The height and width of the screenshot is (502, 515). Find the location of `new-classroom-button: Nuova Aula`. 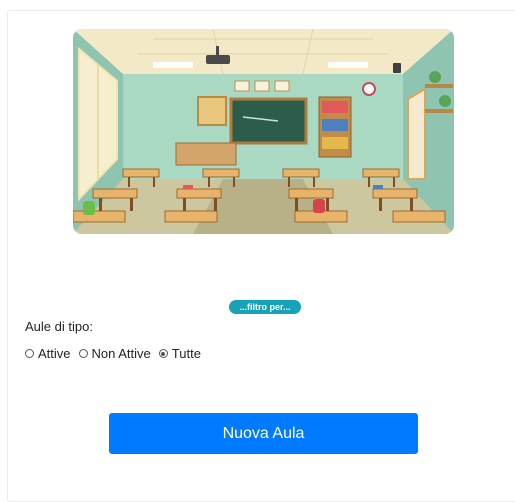

new-classroom-button: Nuova Aula is located at coordinates (263, 433).